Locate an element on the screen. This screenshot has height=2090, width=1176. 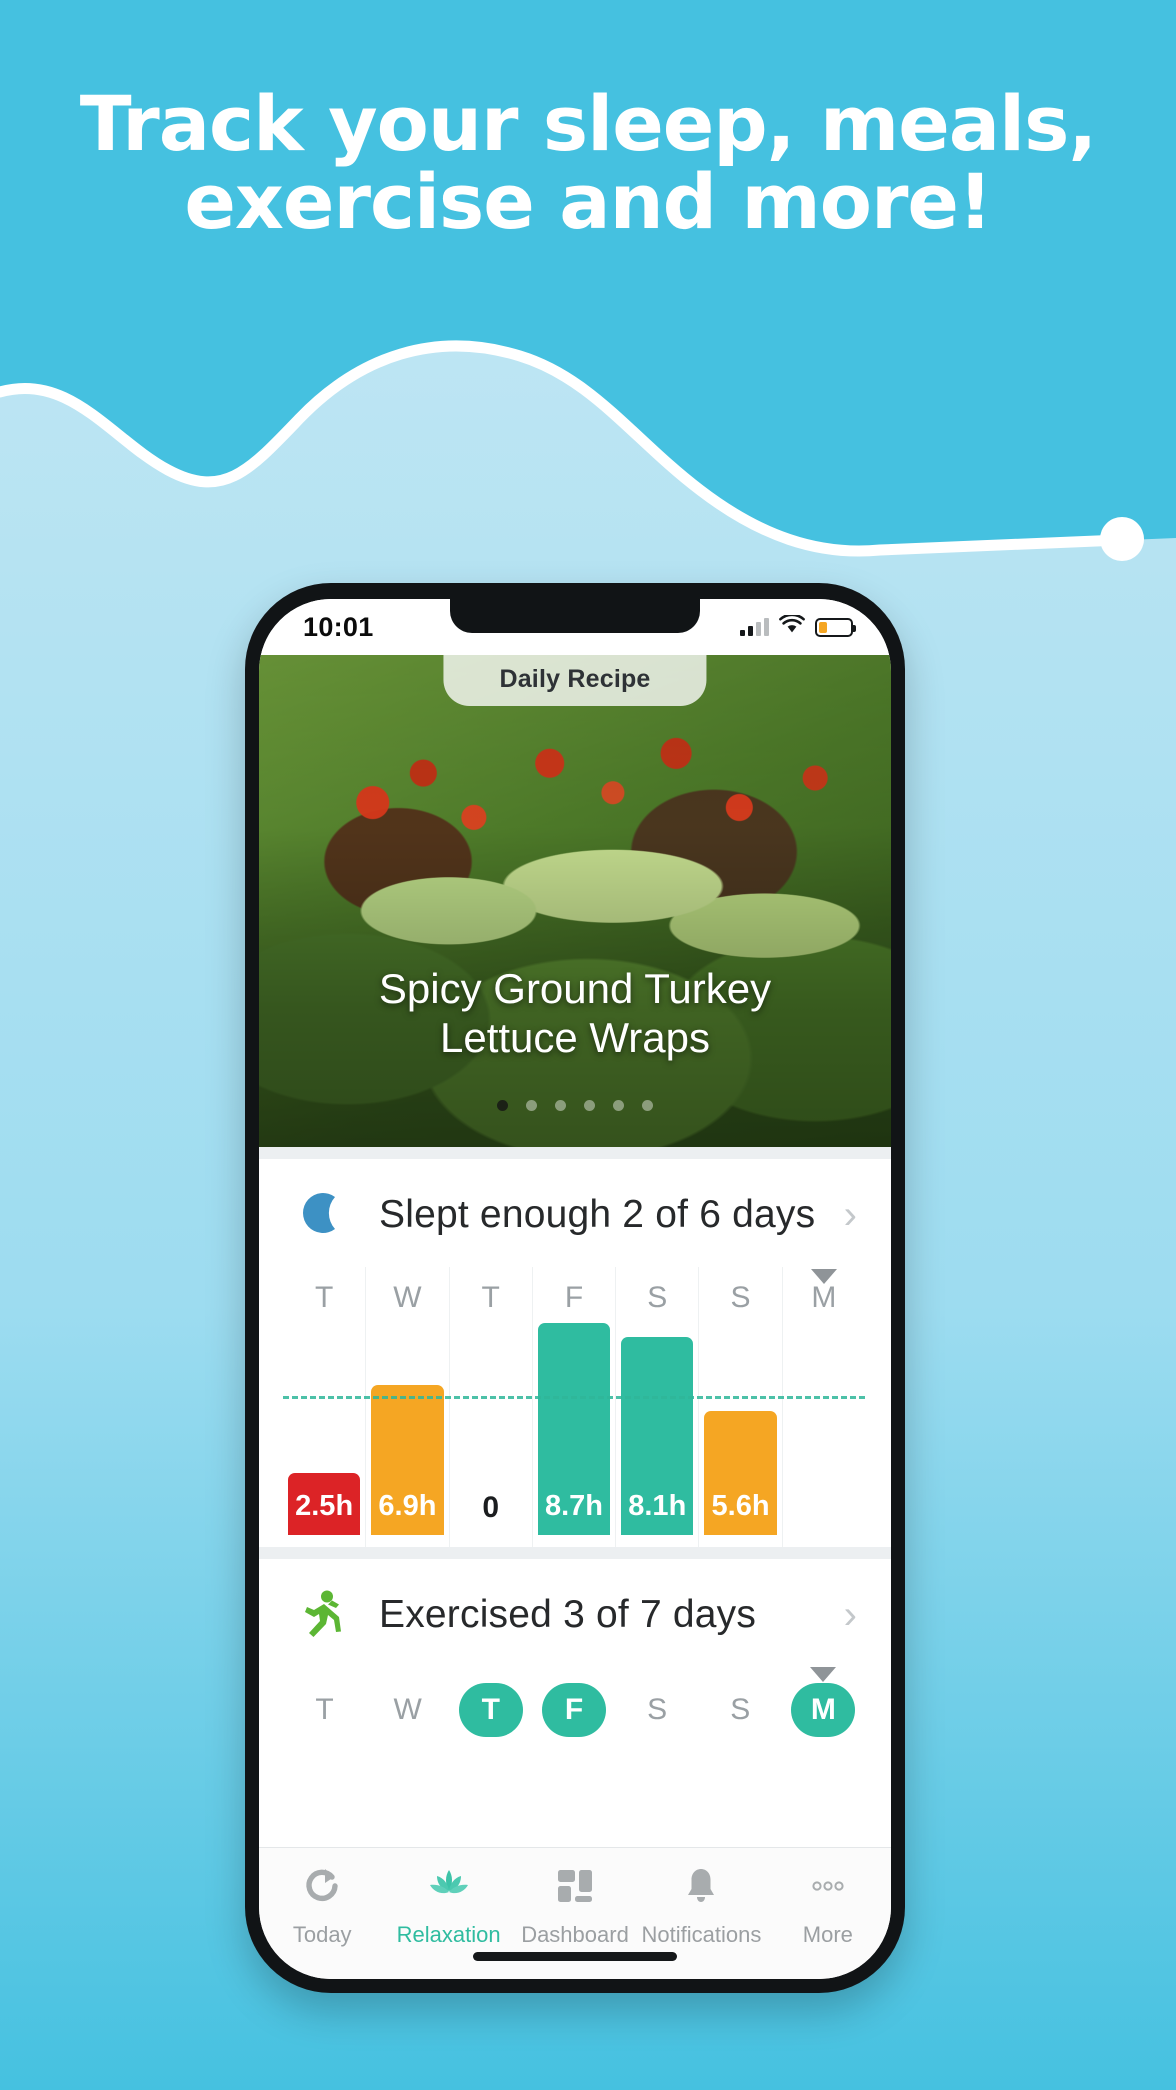
grid-icon is located at coordinates (575, 1888).